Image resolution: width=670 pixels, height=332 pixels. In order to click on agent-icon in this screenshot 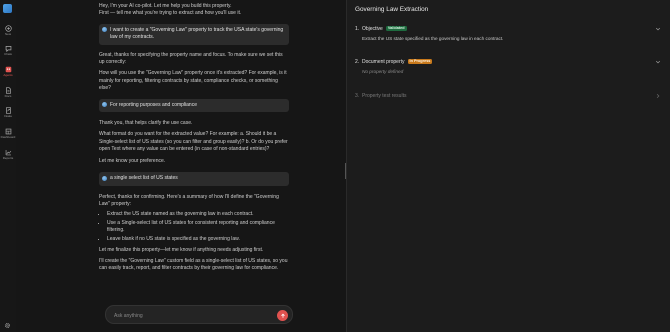, I will do `click(8, 69)`.